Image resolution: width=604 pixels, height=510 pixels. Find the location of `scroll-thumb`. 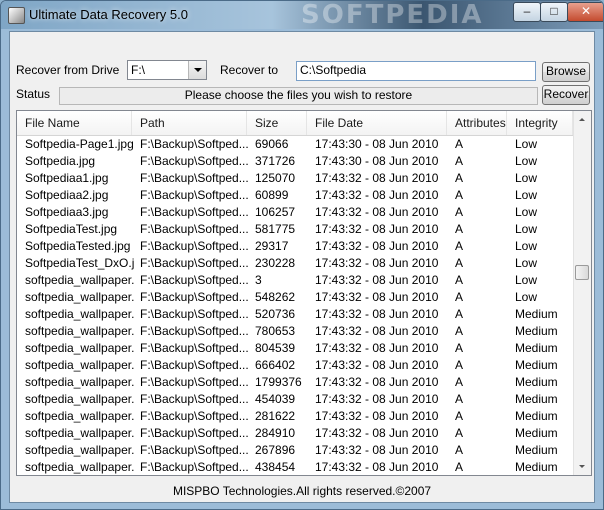

scroll-thumb is located at coordinates (582, 272).